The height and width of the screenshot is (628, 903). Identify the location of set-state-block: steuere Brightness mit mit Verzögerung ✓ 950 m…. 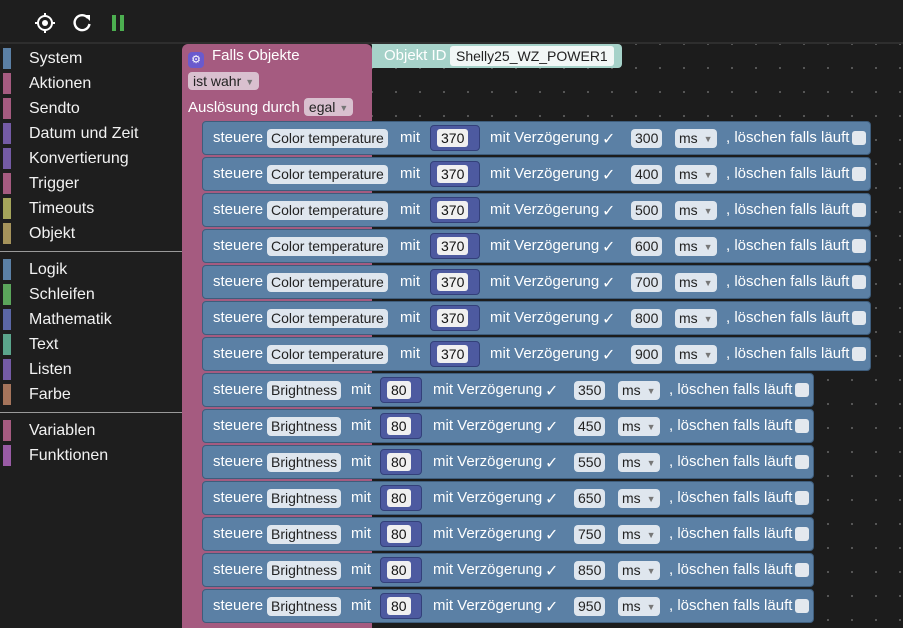
(508, 606).